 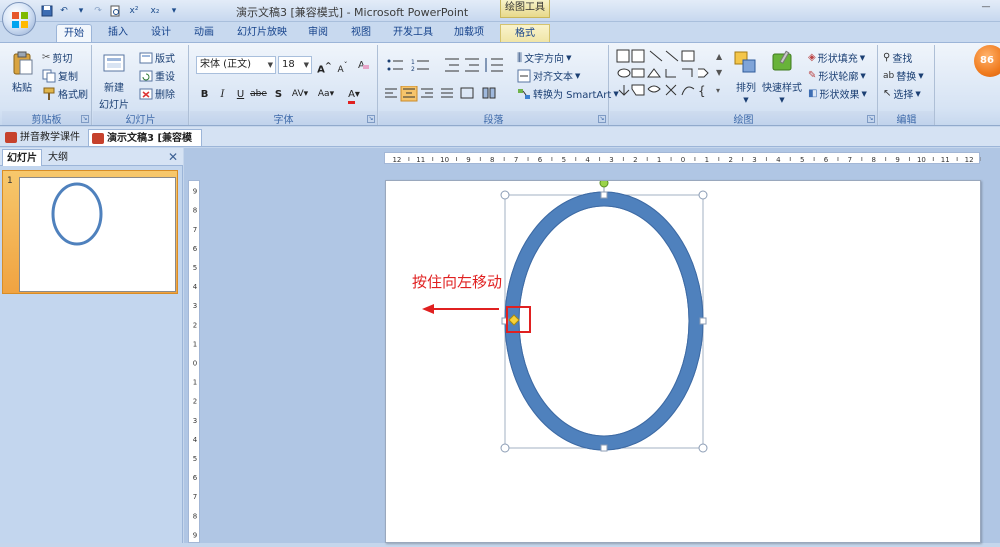 What do you see at coordinates (525, 33) in the screenshot?
I see `tab-format: 格式` at bounding box center [525, 33].